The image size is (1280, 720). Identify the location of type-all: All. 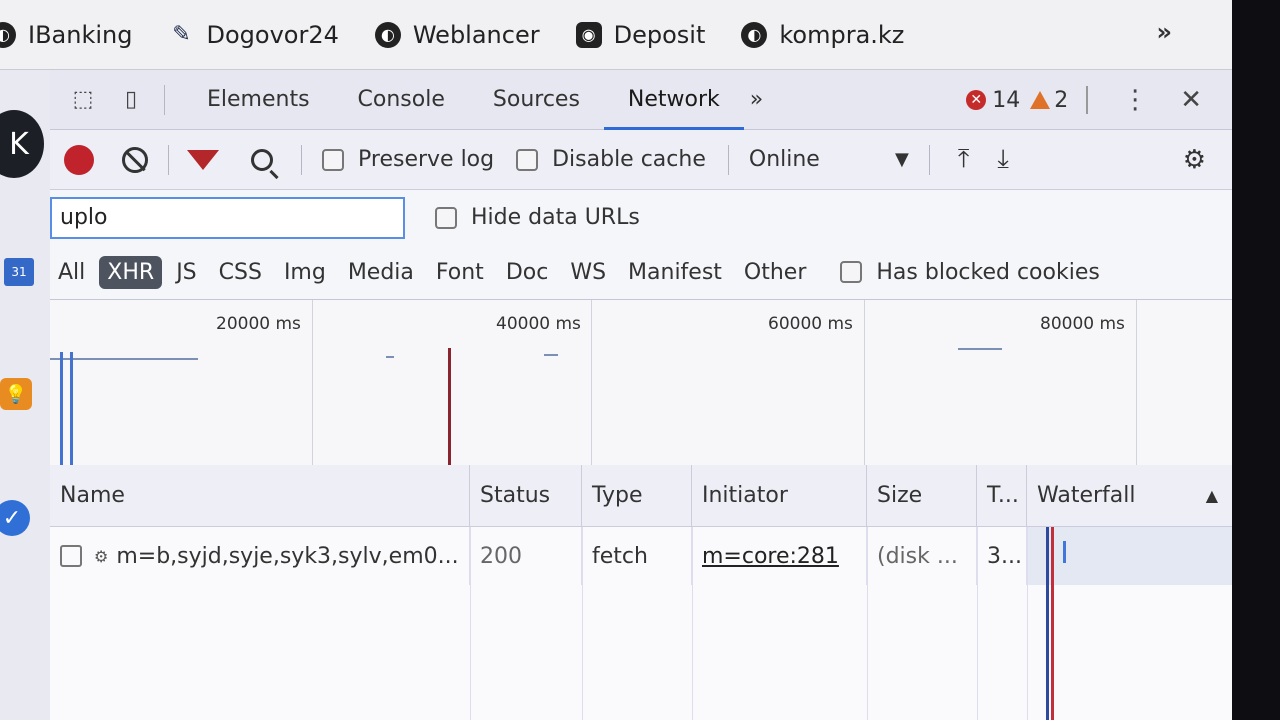
(71, 272).